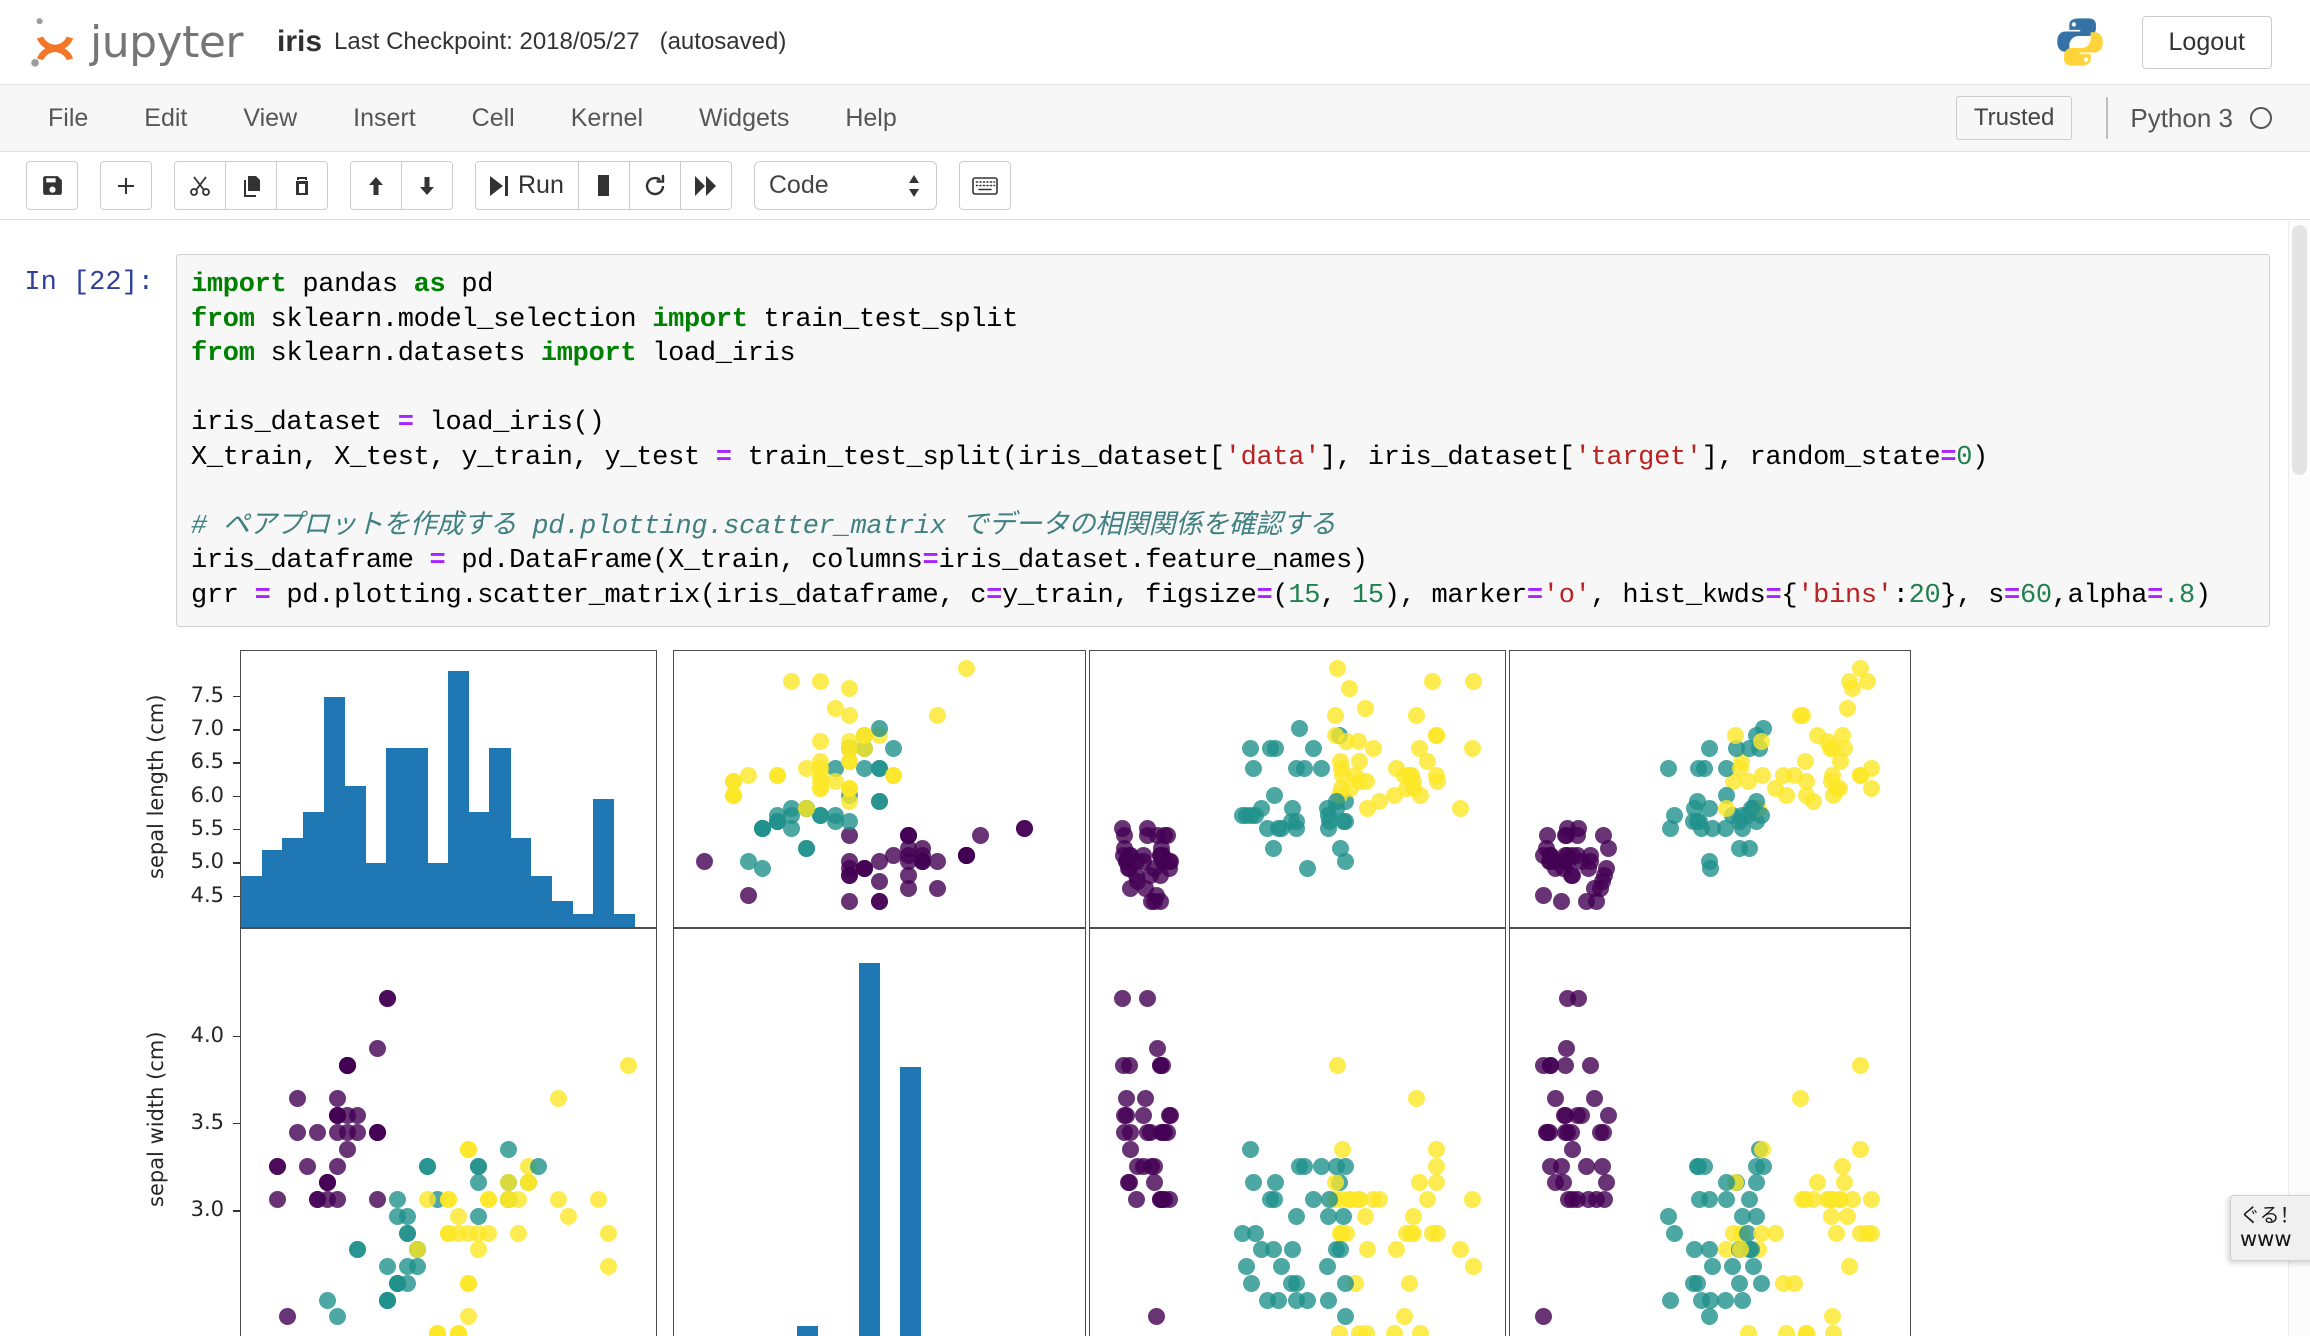 This screenshot has height=1336, width=2310. What do you see at coordinates (302, 185) in the screenshot?
I see `paste-icon` at bounding box center [302, 185].